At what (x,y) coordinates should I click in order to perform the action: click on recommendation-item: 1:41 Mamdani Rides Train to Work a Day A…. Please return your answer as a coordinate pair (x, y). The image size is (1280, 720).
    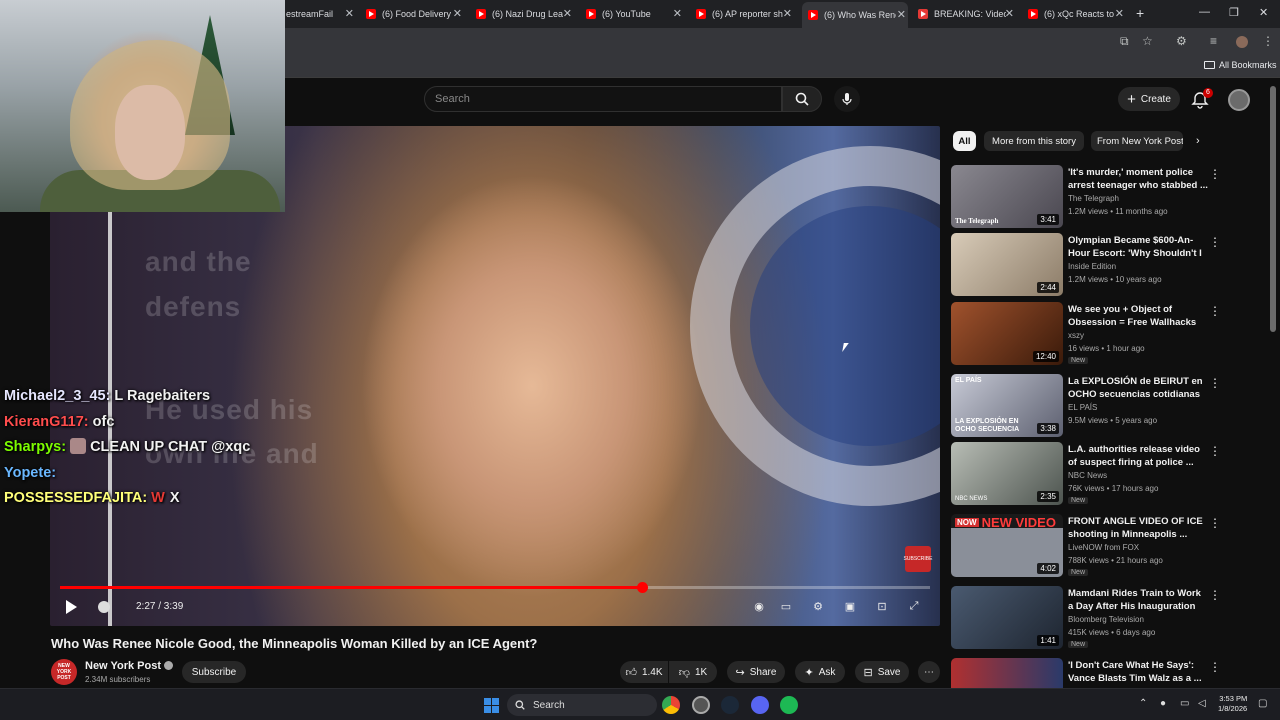
    Looking at the image, I should click on (1103, 618).